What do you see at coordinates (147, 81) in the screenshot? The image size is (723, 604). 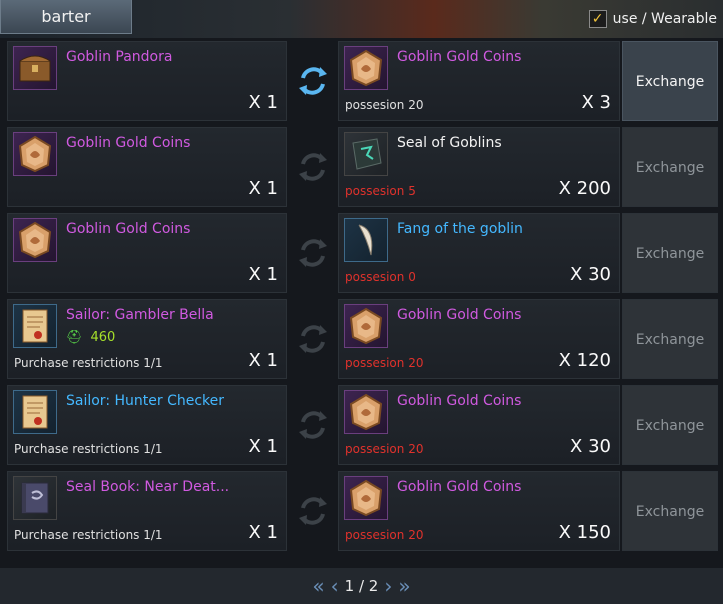 I see `left-item-cell: Goblin Pandora X 1` at bounding box center [147, 81].